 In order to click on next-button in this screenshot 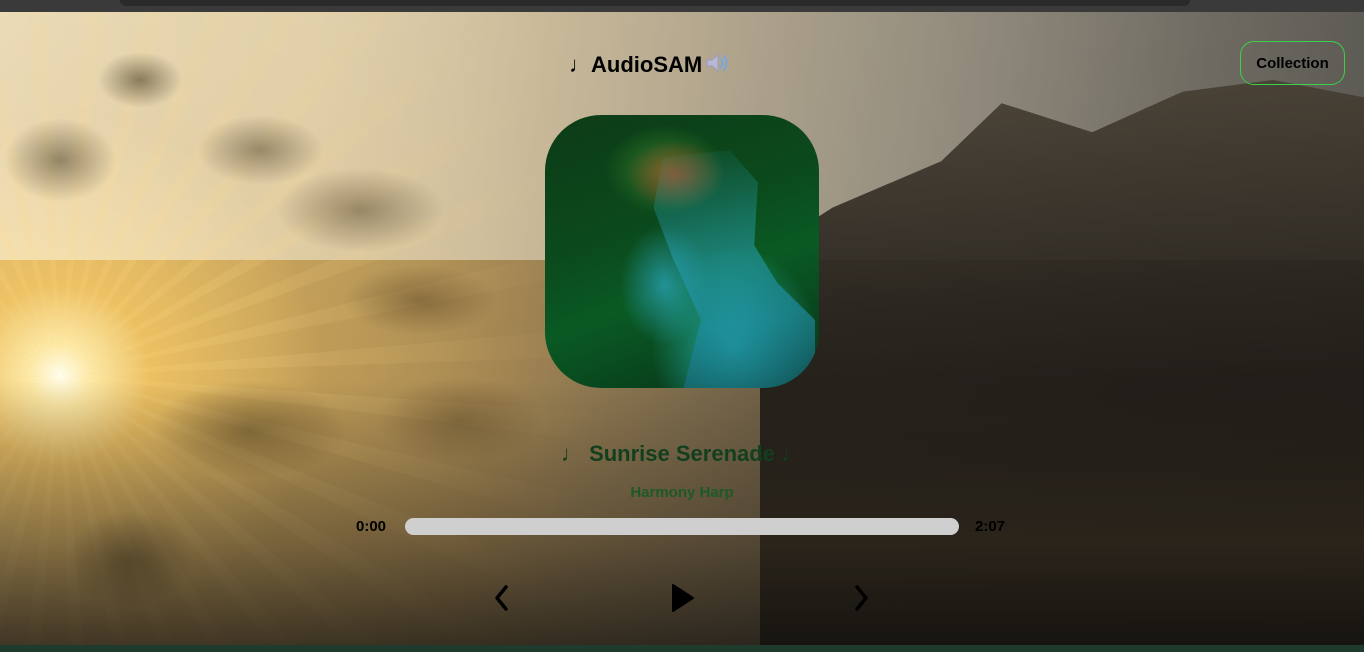, I will do `click(861, 598)`.